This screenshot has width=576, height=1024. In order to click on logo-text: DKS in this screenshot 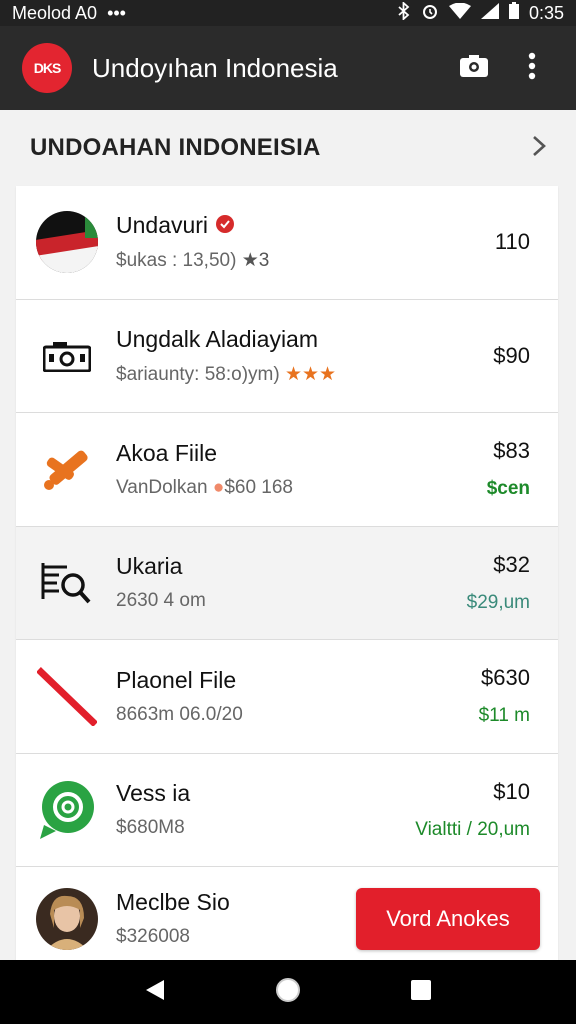, I will do `click(47, 68)`.